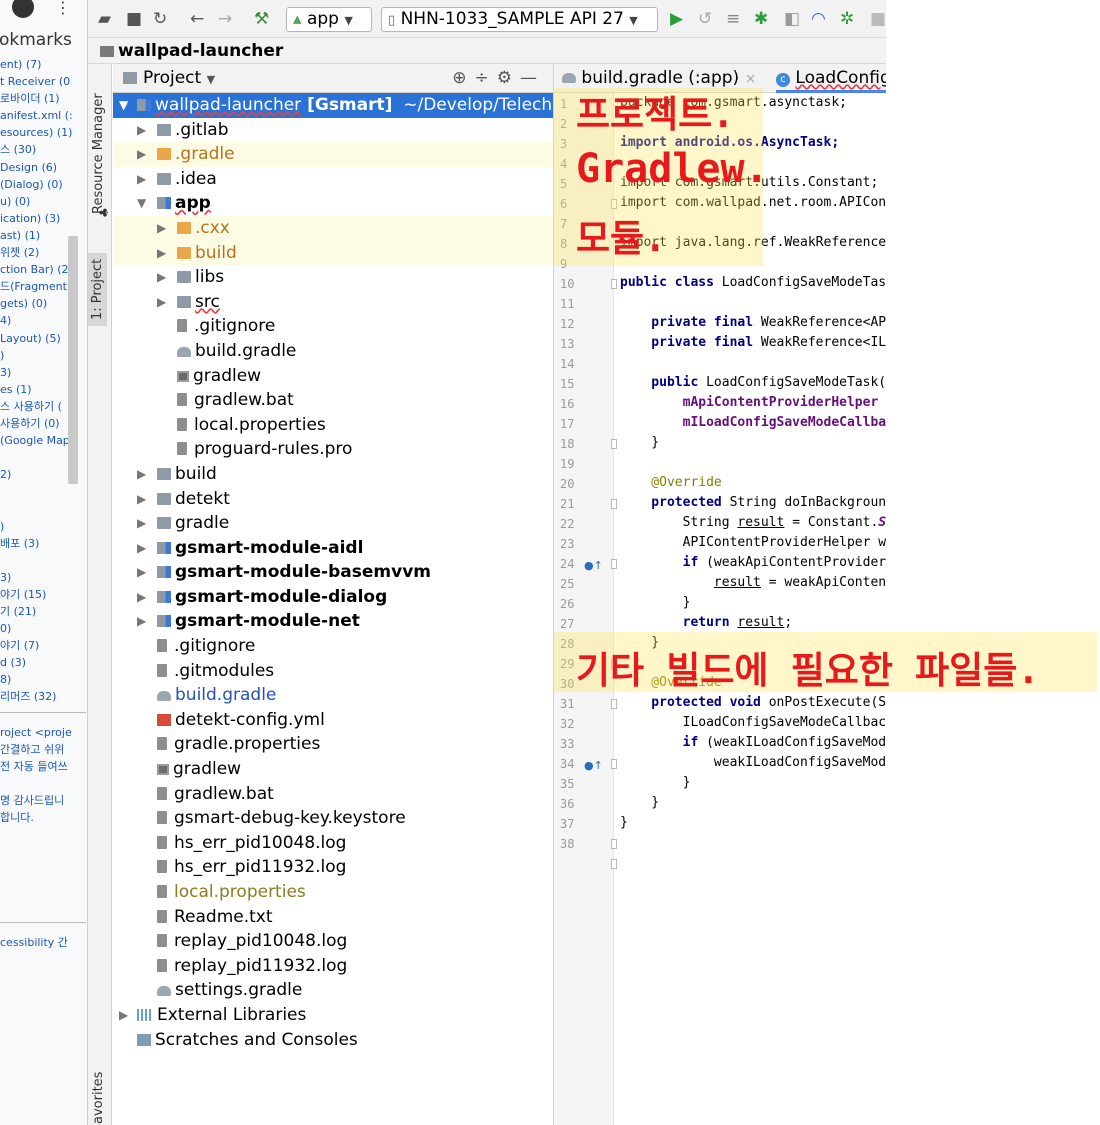 Image resolution: width=1100 pixels, height=1125 pixels. What do you see at coordinates (43, 611) in the screenshot?
I see `bookmark-item: 기 (21)` at bounding box center [43, 611].